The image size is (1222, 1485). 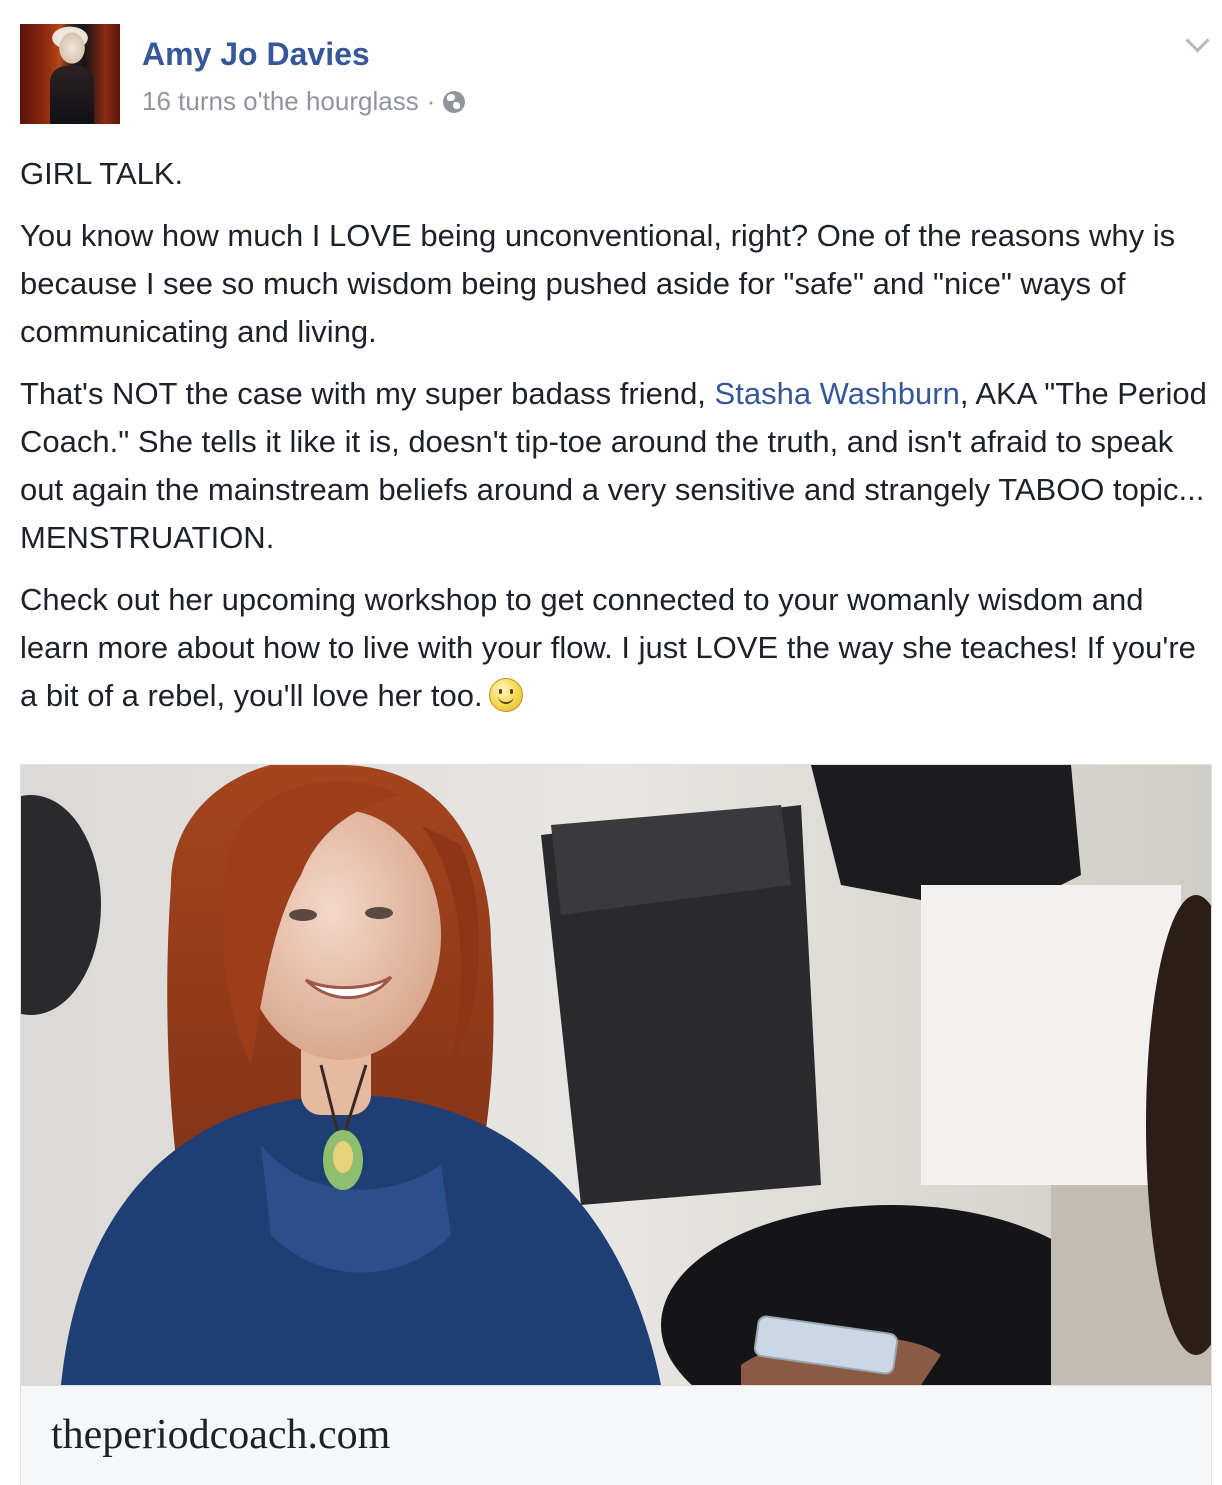 What do you see at coordinates (505, 695) in the screenshot?
I see `smiley-icon` at bounding box center [505, 695].